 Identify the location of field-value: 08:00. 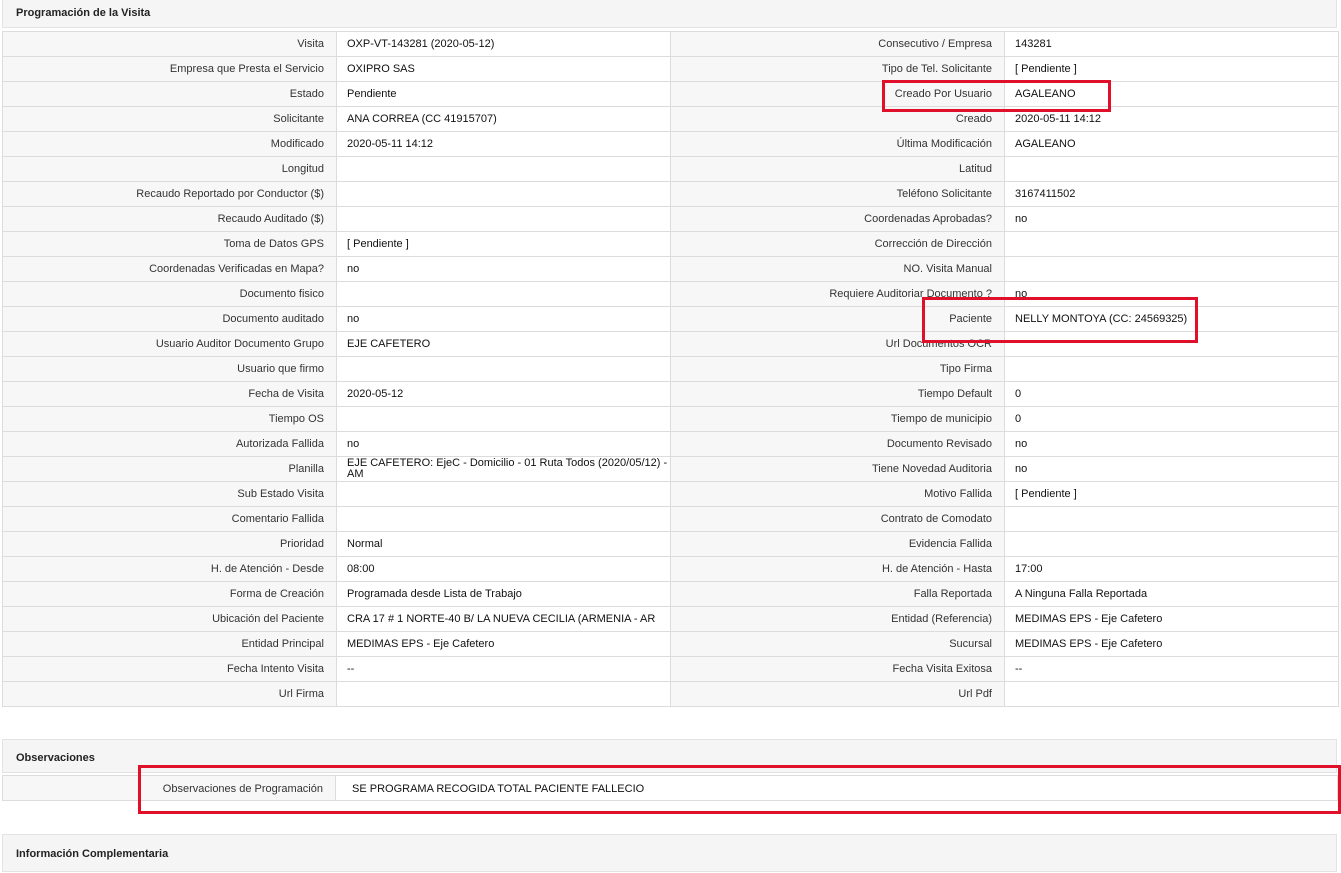
(503, 569).